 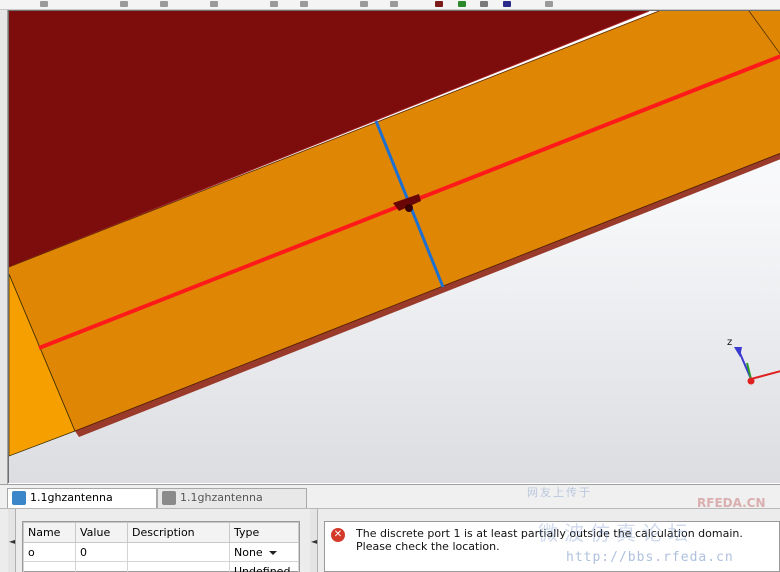 What do you see at coordinates (338, 535) in the screenshot?
I see `error-icon: ✕` at bounding box center [338, 535].